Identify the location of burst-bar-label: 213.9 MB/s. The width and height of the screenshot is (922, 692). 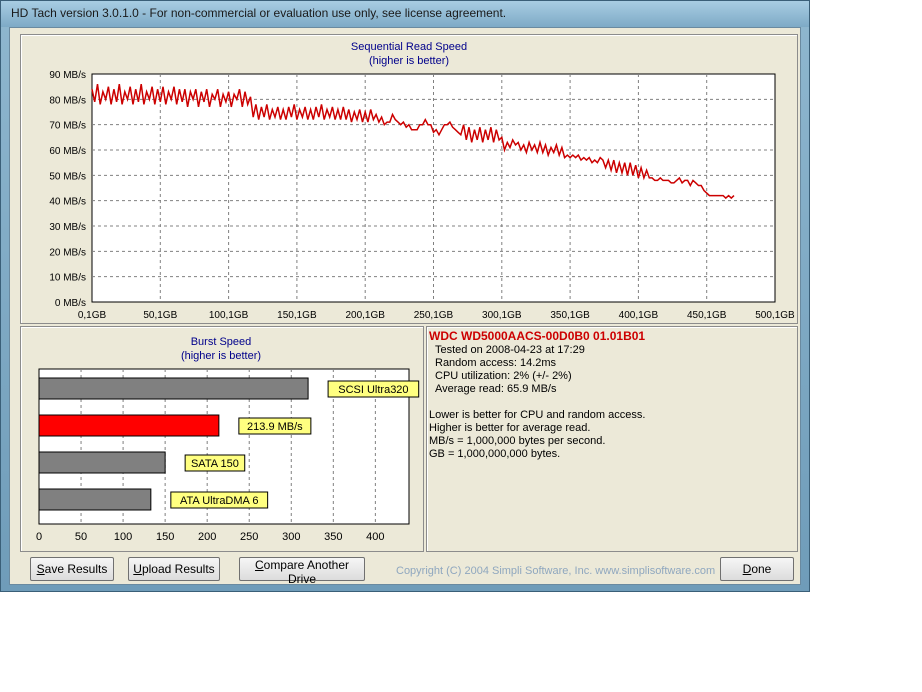
(275, 427).